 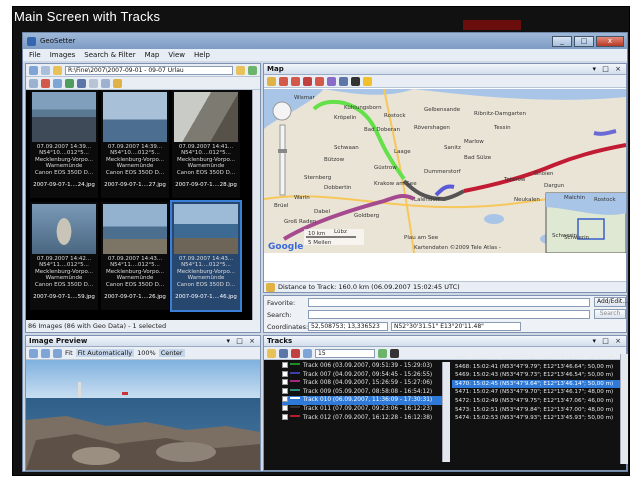 I want to click on route-icon, so click(x=331, y=81).